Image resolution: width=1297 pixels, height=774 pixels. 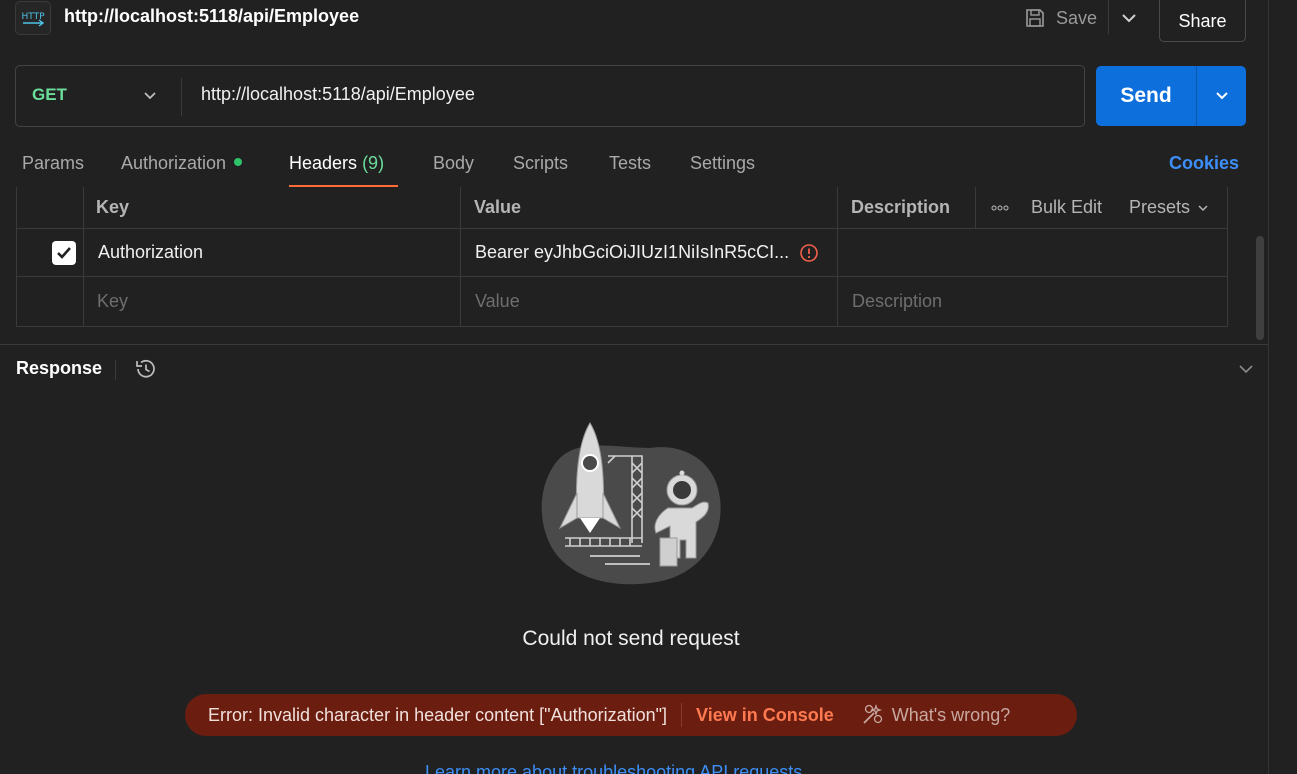 What do you see at coordinates (373, 163) in the screenshot?
I see `tab-count: (9)` at bounding box center [373, 163].